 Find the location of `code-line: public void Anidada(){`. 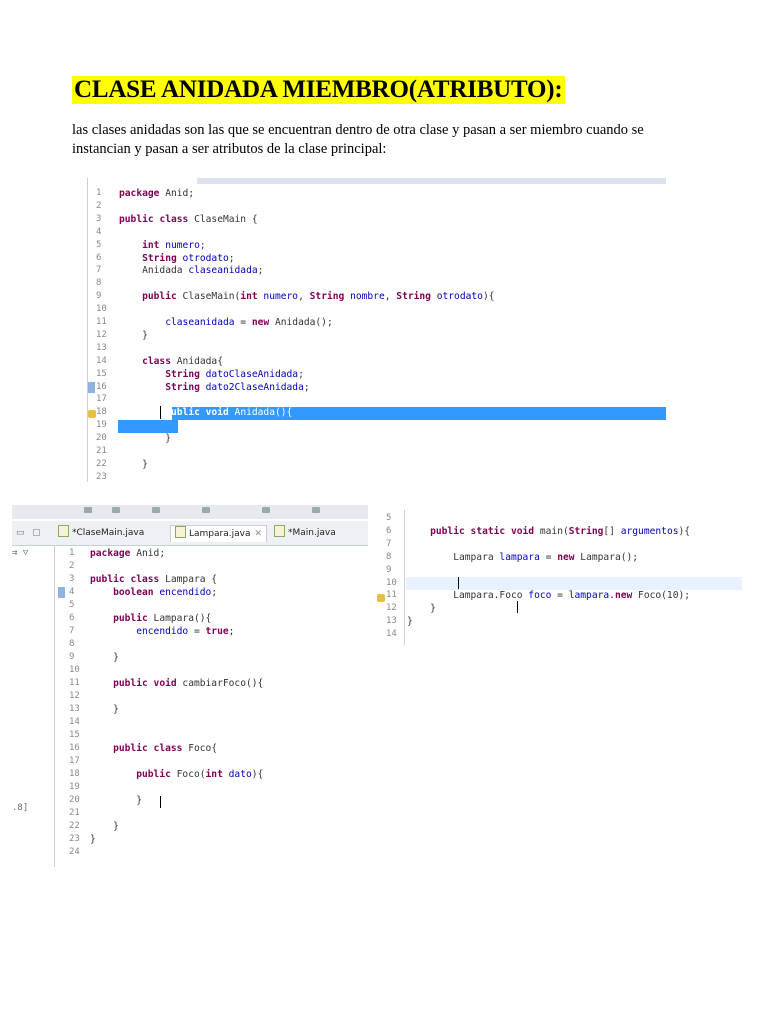

code-line: public void Anidada(){ is located at coordinates (205, 412).